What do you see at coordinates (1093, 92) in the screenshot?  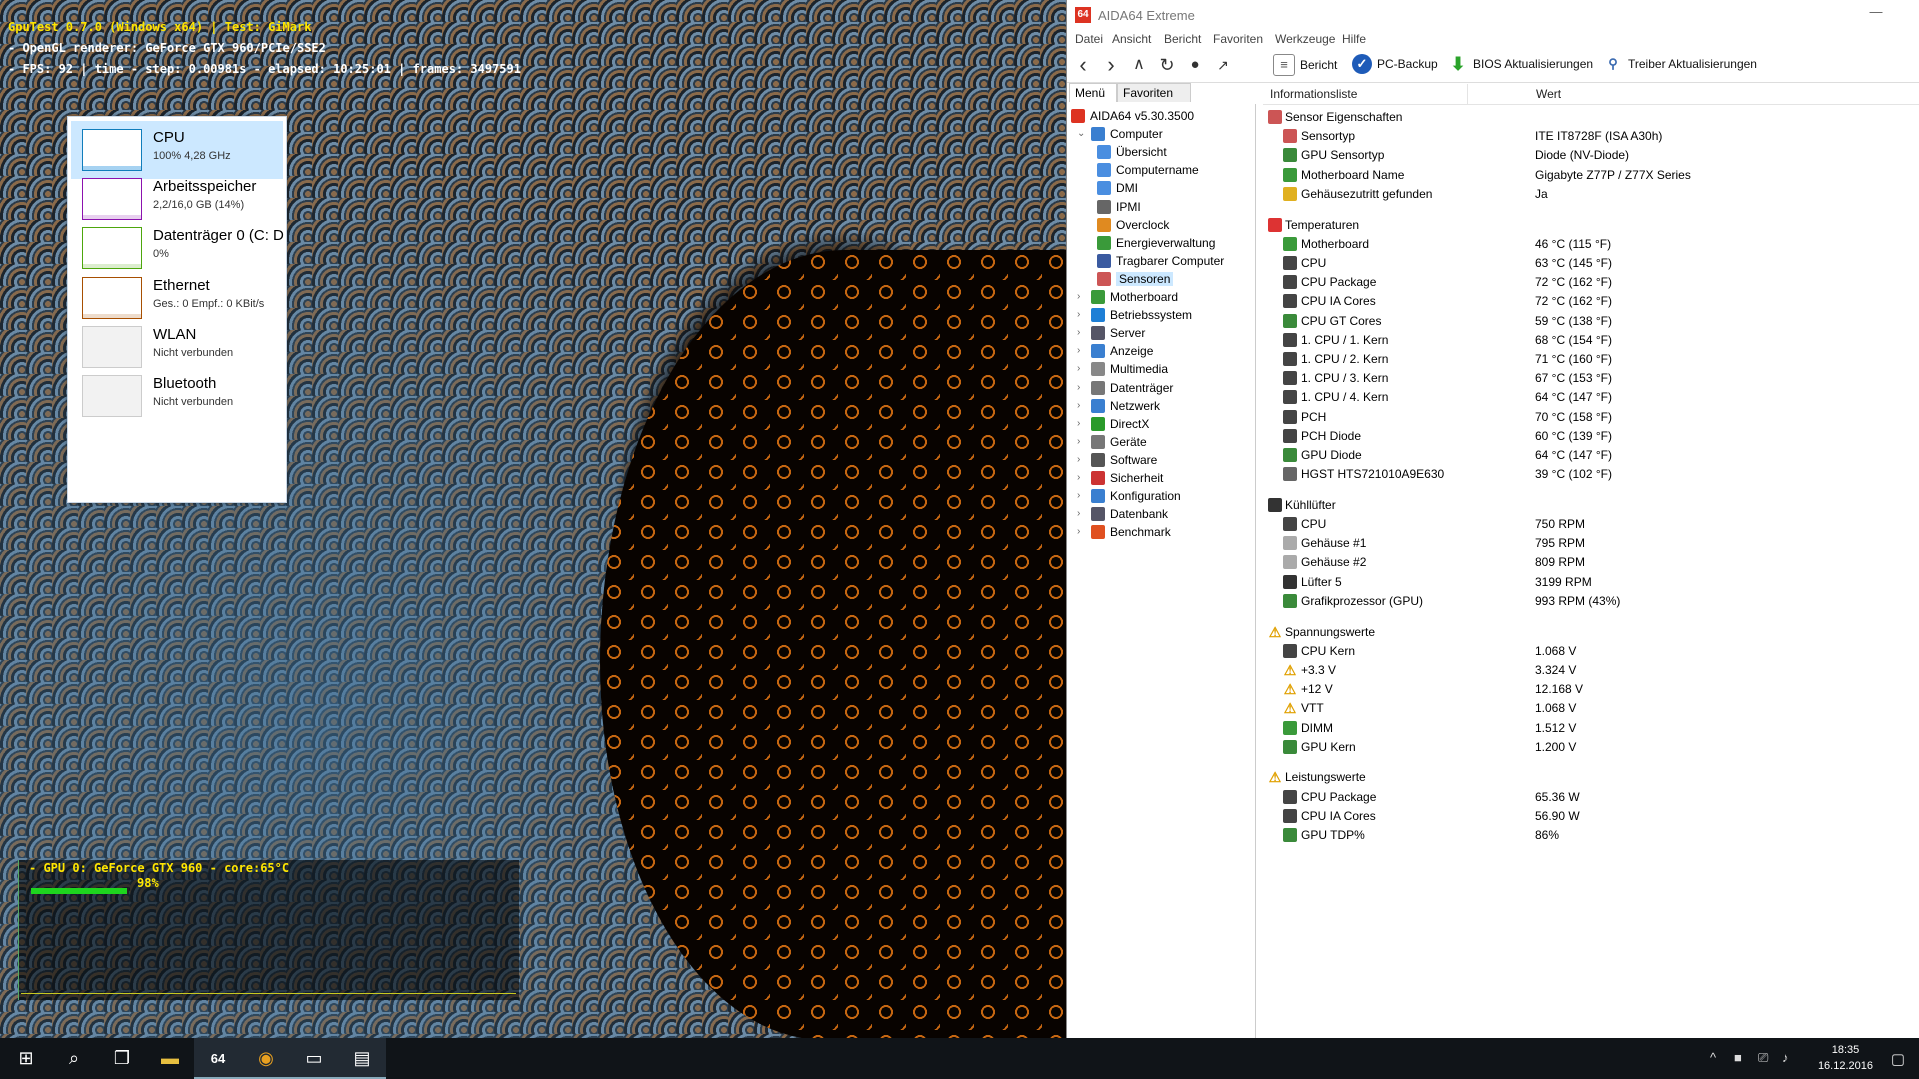 I see `tab-menu: Menü` at bounding box center [1093, 92].